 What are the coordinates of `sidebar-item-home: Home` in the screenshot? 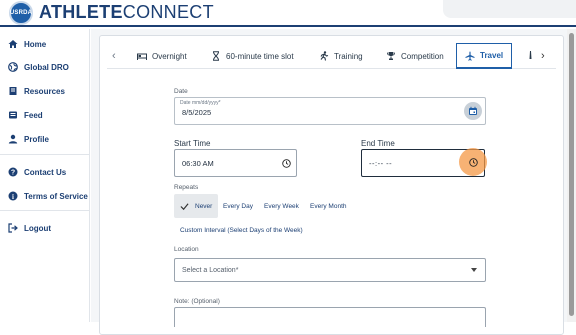 It's located at (27, 44).